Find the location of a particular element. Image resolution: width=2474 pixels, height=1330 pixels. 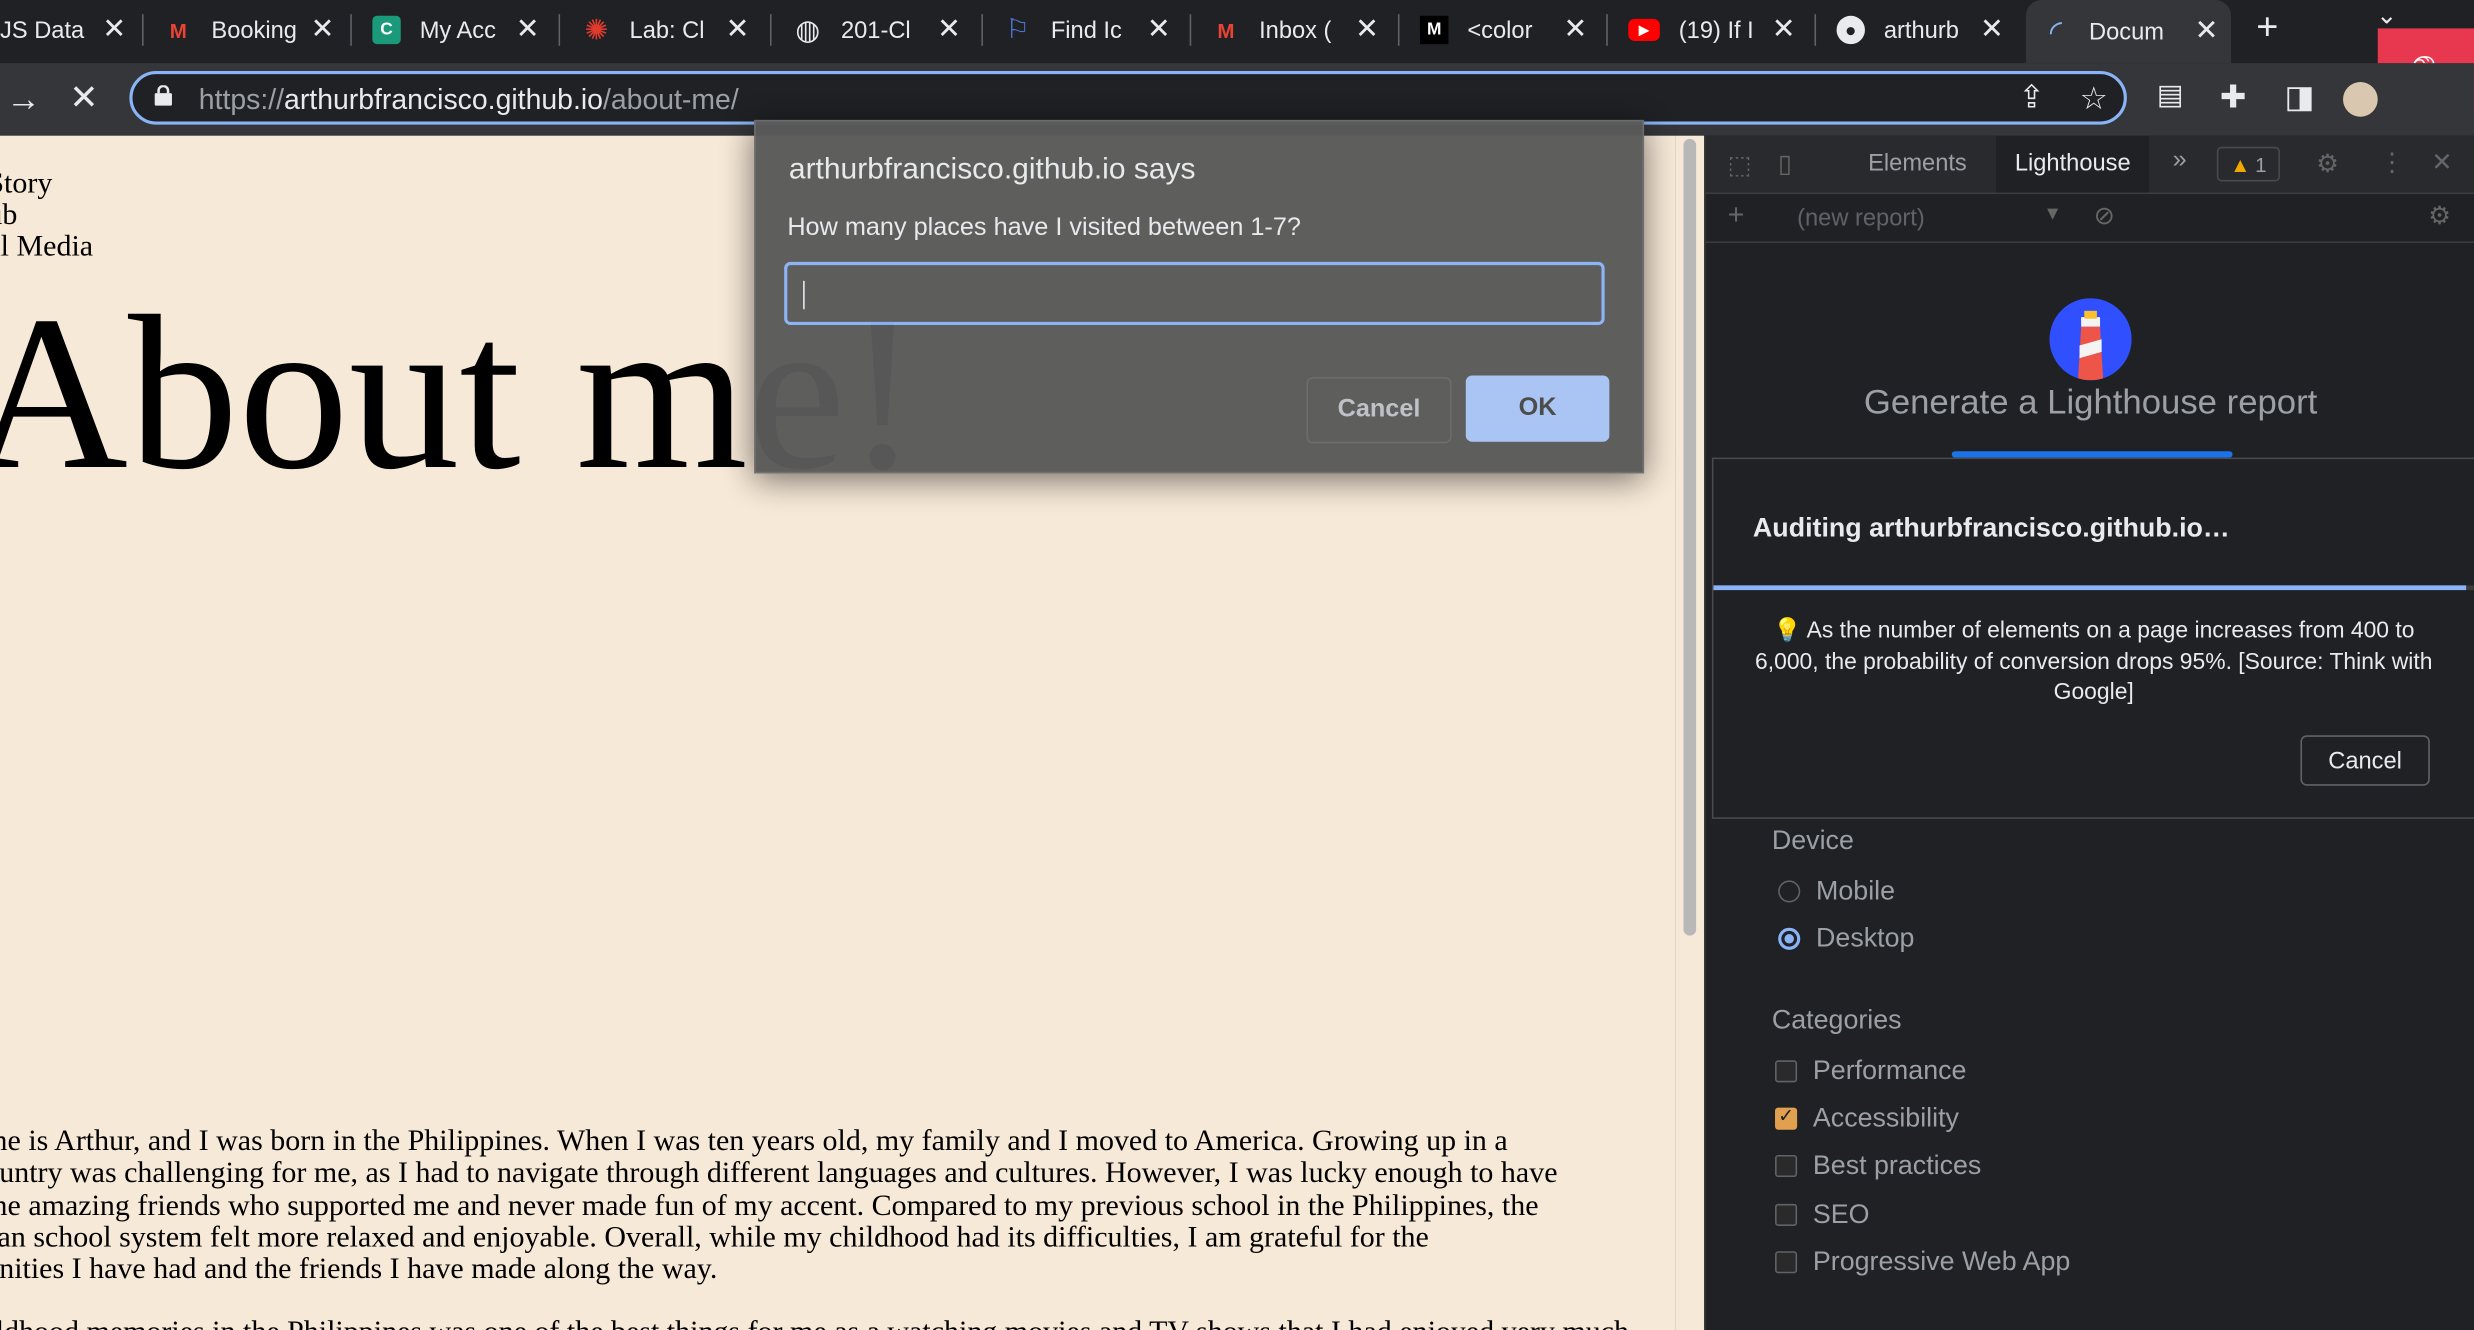

tab-inbox: M Inbox ( ✕ is located at coordinates (1302, 30).